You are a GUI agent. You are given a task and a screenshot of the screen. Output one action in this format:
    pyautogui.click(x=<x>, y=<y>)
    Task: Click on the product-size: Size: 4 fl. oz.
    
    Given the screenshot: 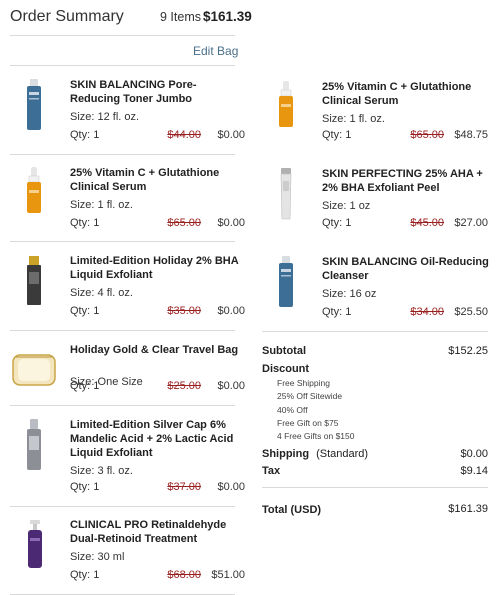 What is the action you would take?
    pyautogui.click(x=101, y=293)
    